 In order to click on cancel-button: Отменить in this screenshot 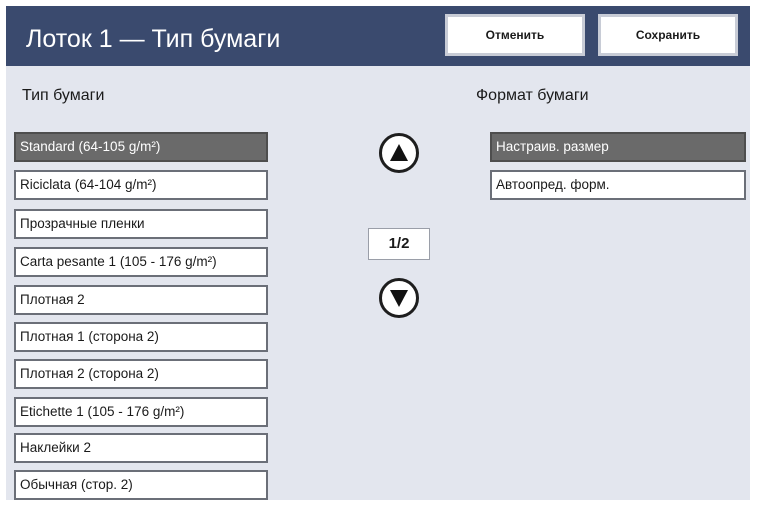, I will do `click(515, 35)`.